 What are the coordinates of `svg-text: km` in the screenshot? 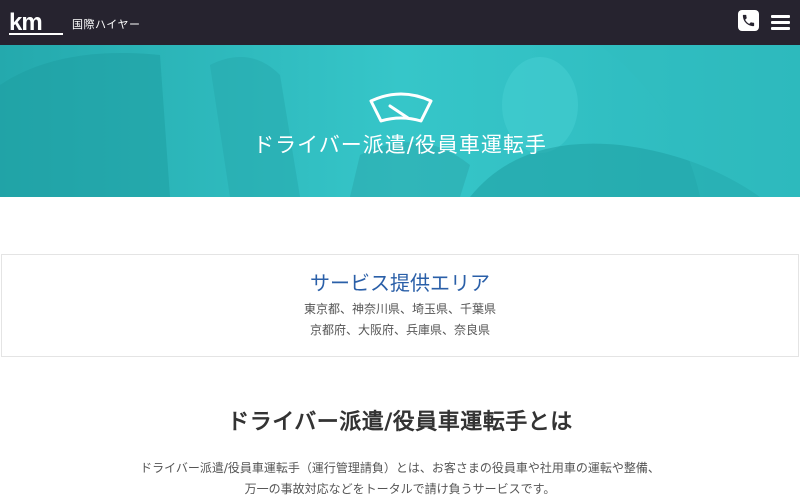 It's located at (25, 23).